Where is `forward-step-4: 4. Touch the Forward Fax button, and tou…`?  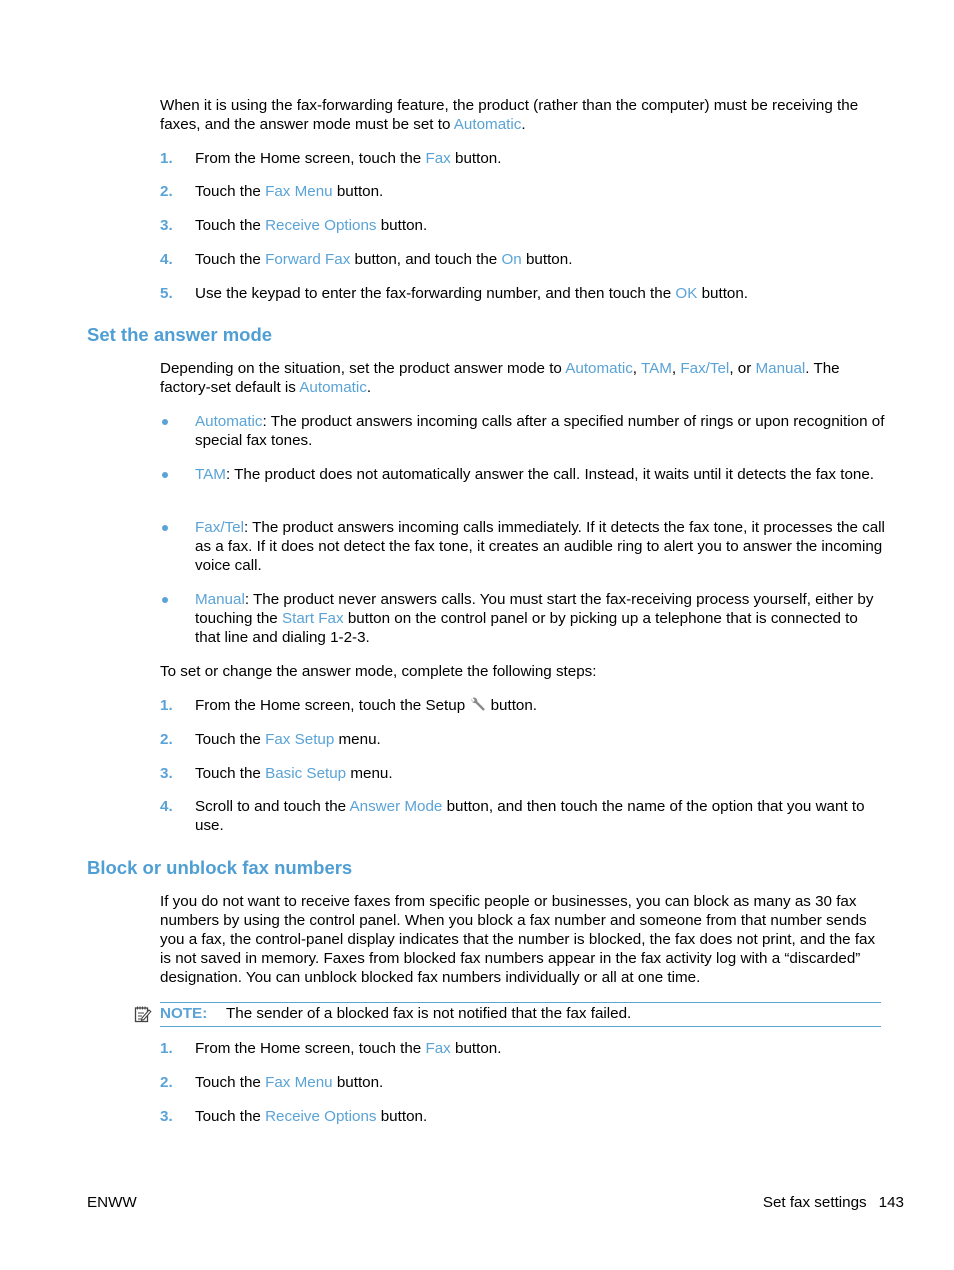
forward-step-4: 4. Touch the Forward Fax button, and tou… is located at coordinates (366, 259).